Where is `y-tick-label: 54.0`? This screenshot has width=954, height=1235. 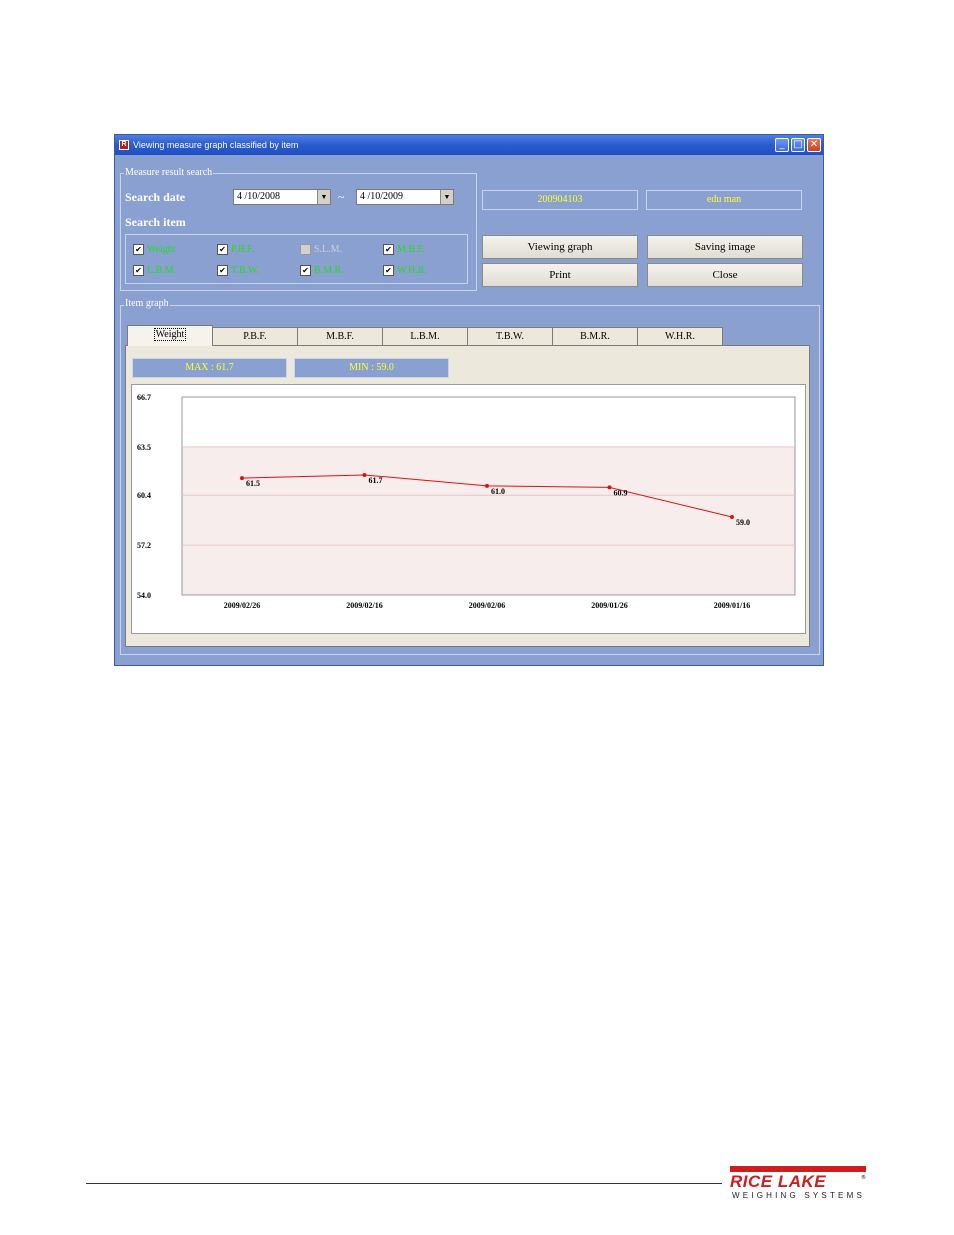 y-tick-label: 54.0 is located at coordinates (144, 595).